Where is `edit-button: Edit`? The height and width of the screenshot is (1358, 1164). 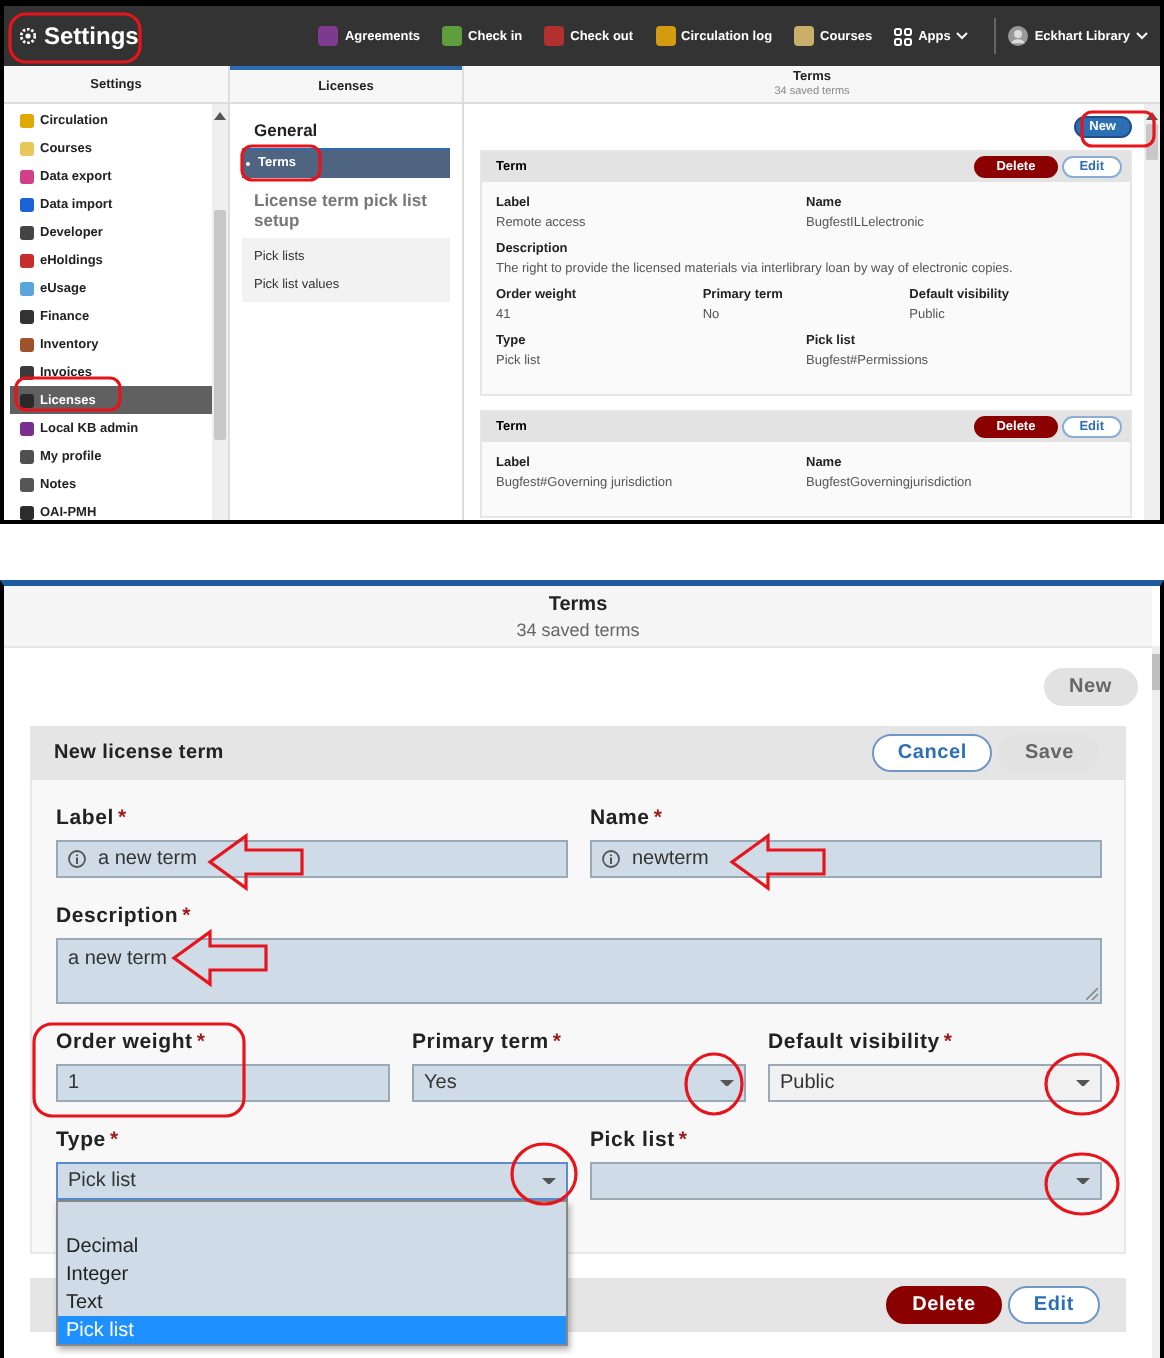 edit-button: Edit is located at coordinates (1053, 1305).